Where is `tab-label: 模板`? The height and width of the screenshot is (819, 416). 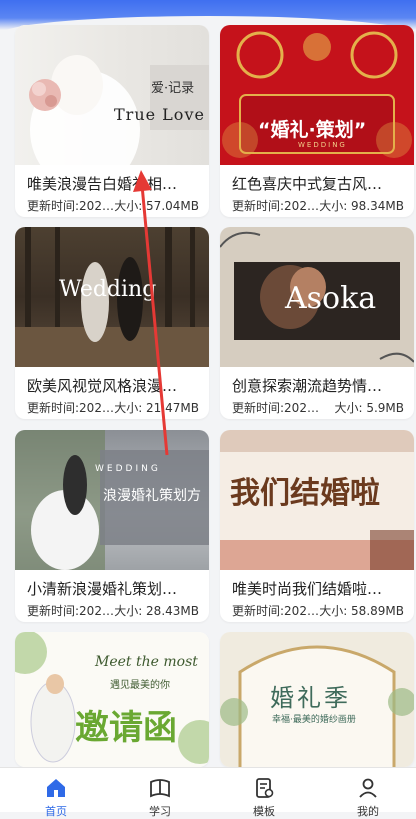 tab-label: 模板 is located at coordinates (264, 811).